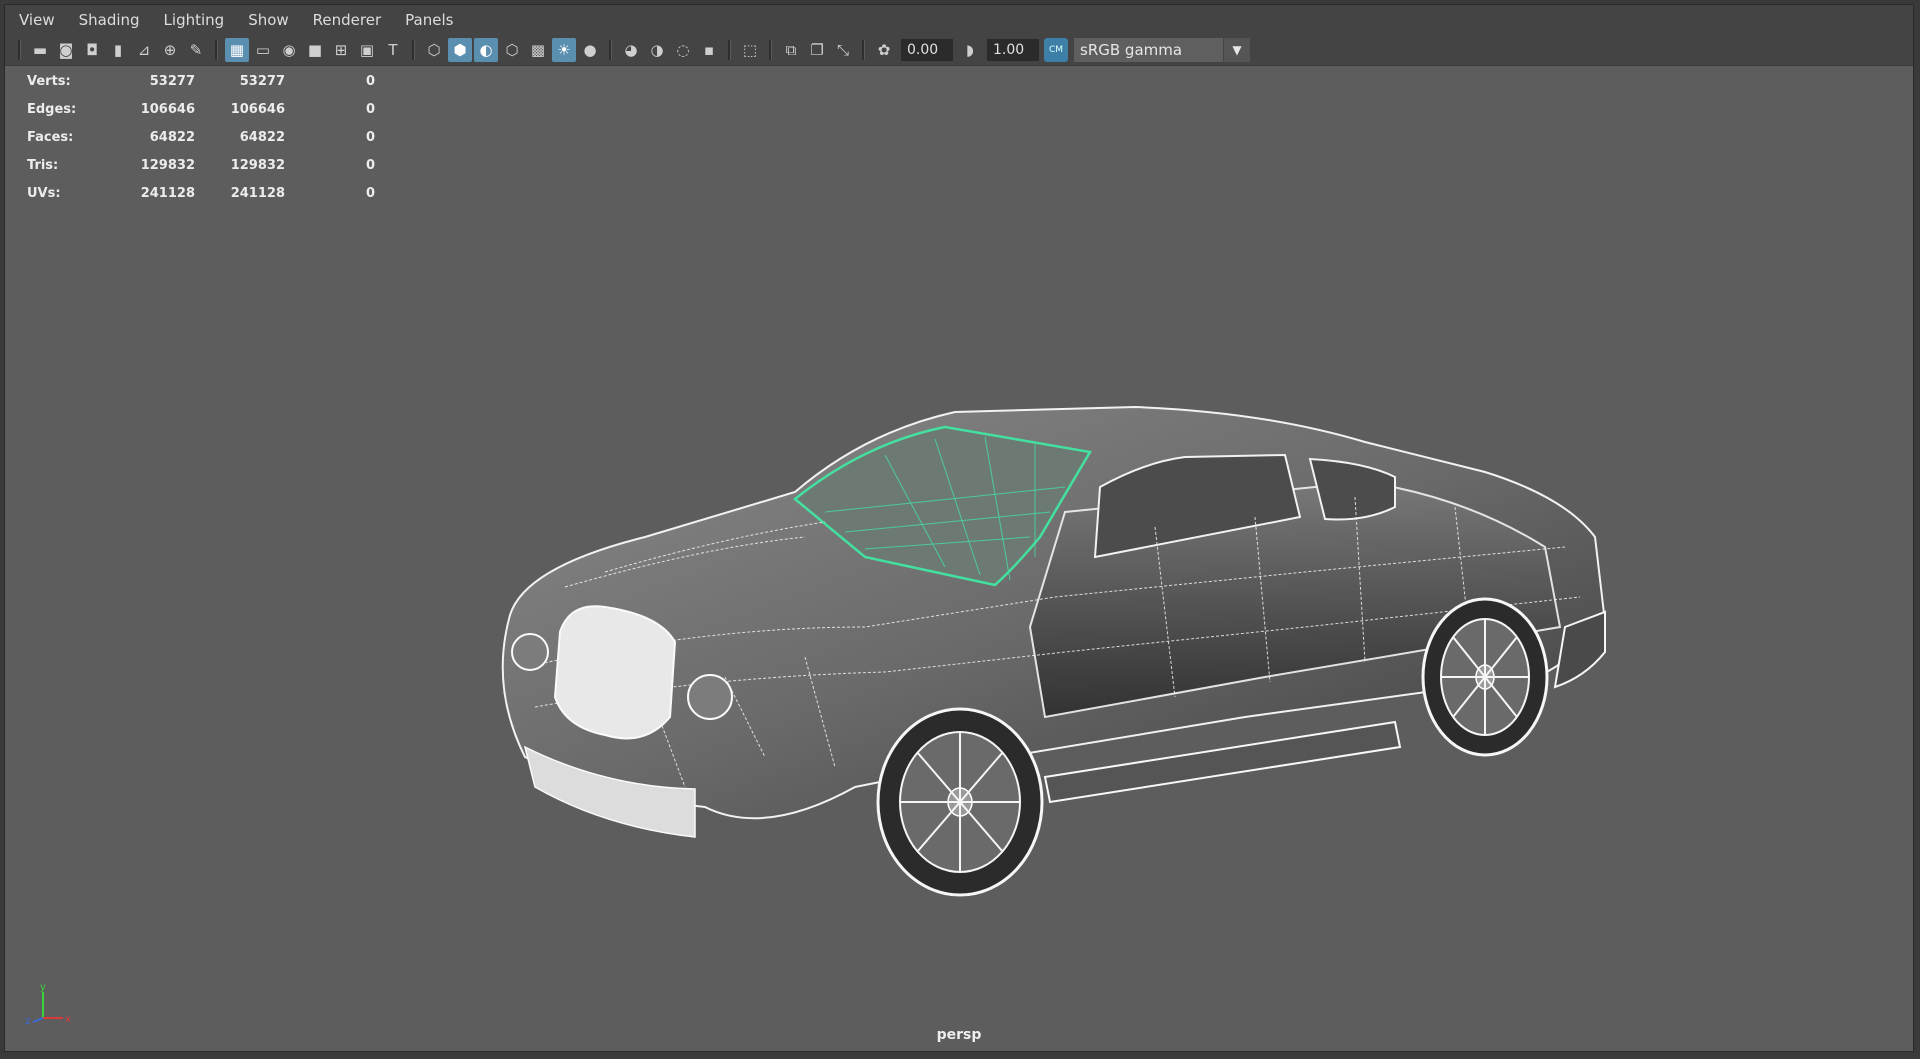 This screenshot has width=1920, height=1059. Describe the element at coordinates (367, 50) in the screenshot. I see `safe-action-icon: ▣` at that location.